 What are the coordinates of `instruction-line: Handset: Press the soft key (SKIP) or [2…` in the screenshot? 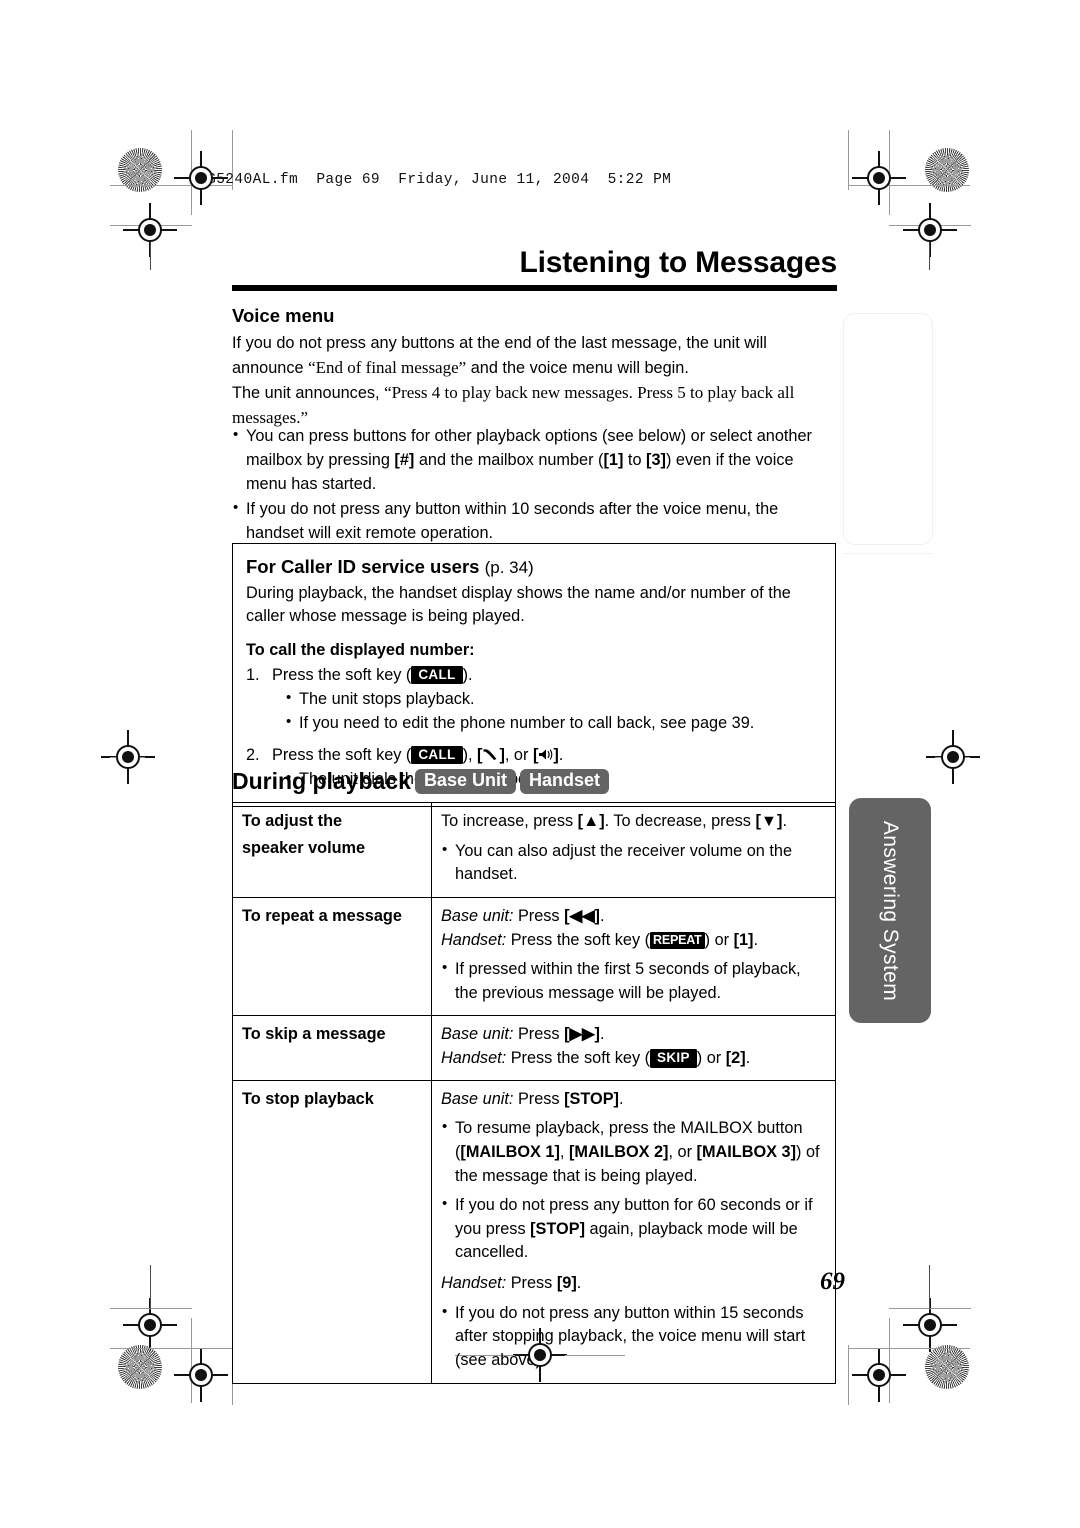 It's located at (596, 1058).